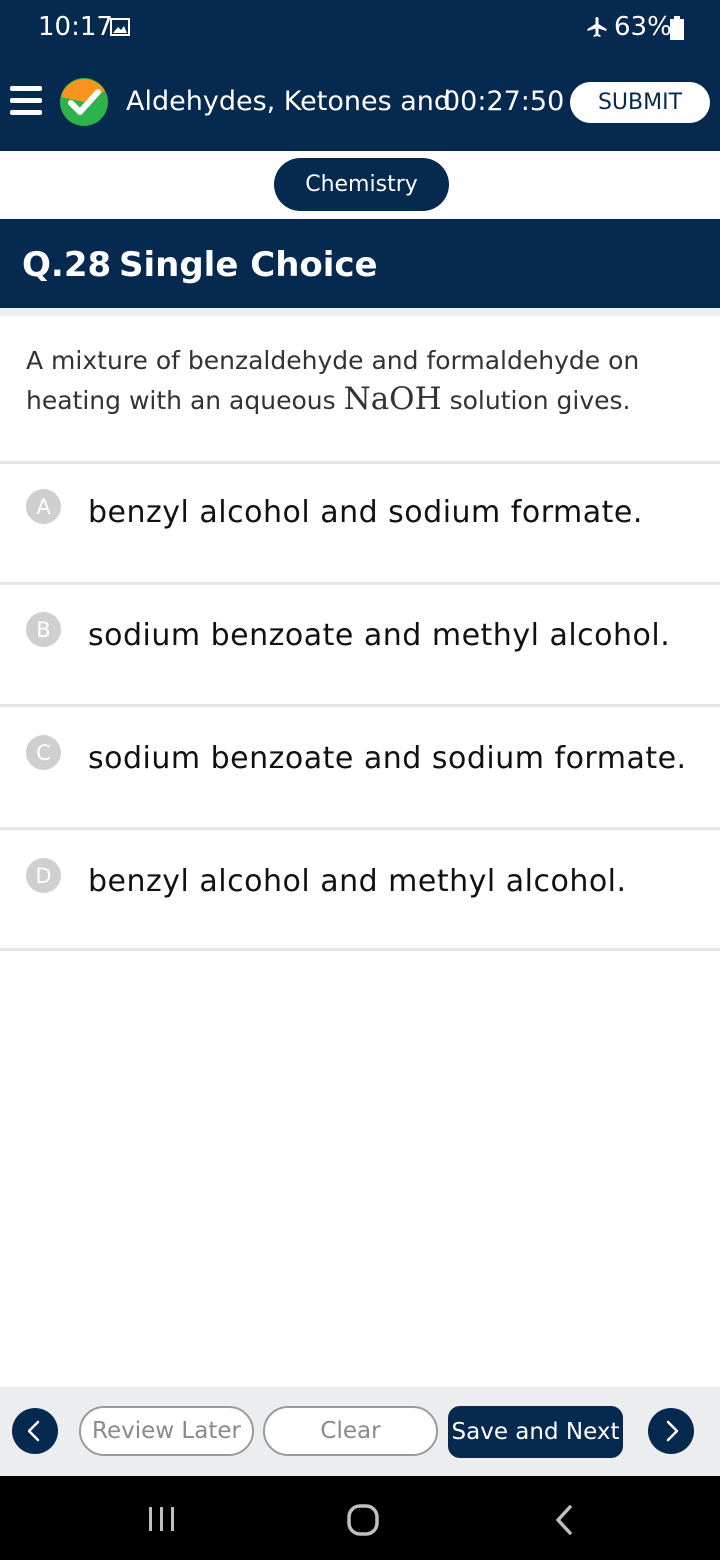 The image size is (720, 1560). I want to click on review-later-button: Review Later, so click(166, 1431).